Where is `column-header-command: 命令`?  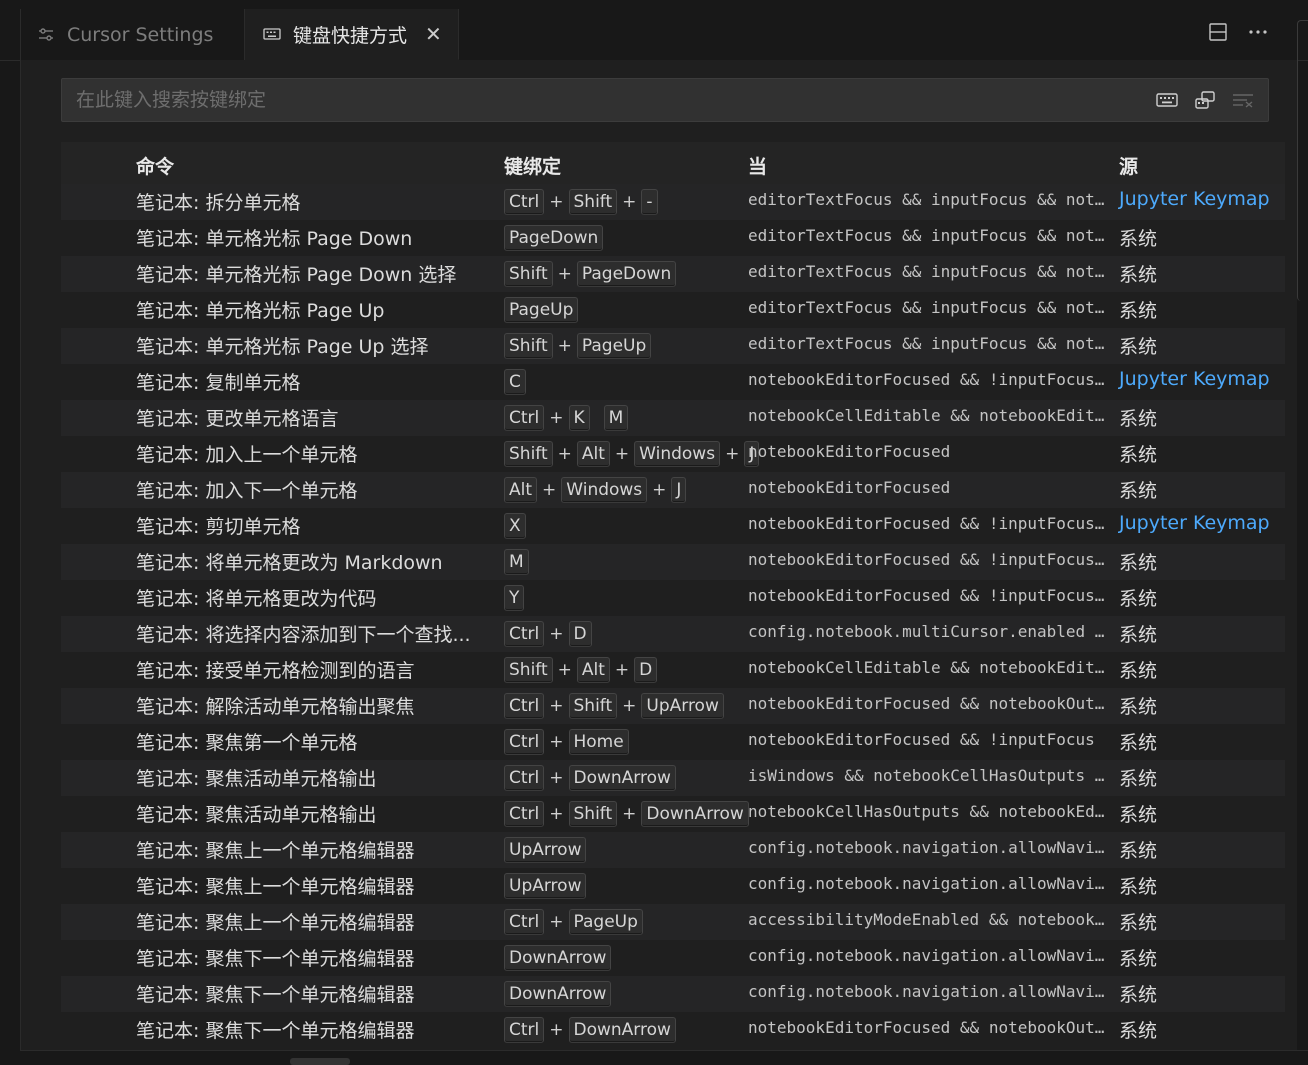
column-header-command: 命令 is located at coordinates (155, 165).